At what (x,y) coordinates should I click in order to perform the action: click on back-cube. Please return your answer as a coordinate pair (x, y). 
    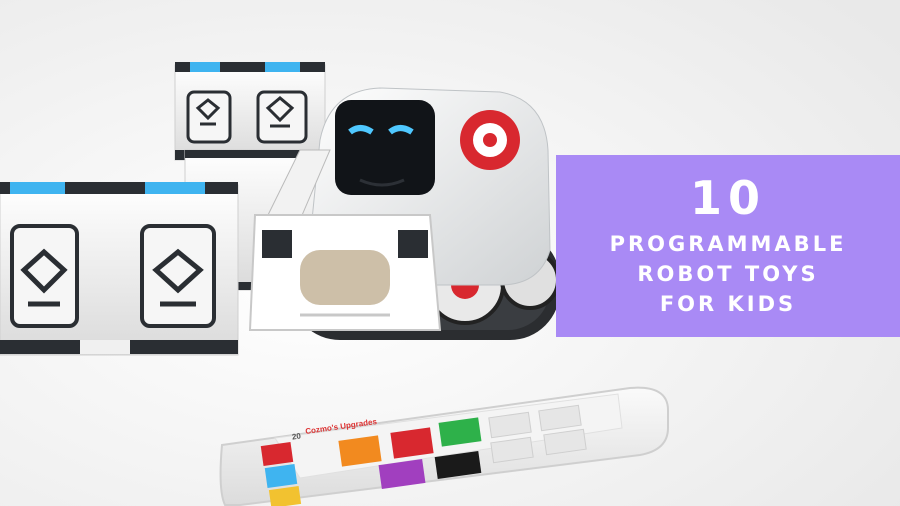
    Looking at the image, I should click on (250, 111).